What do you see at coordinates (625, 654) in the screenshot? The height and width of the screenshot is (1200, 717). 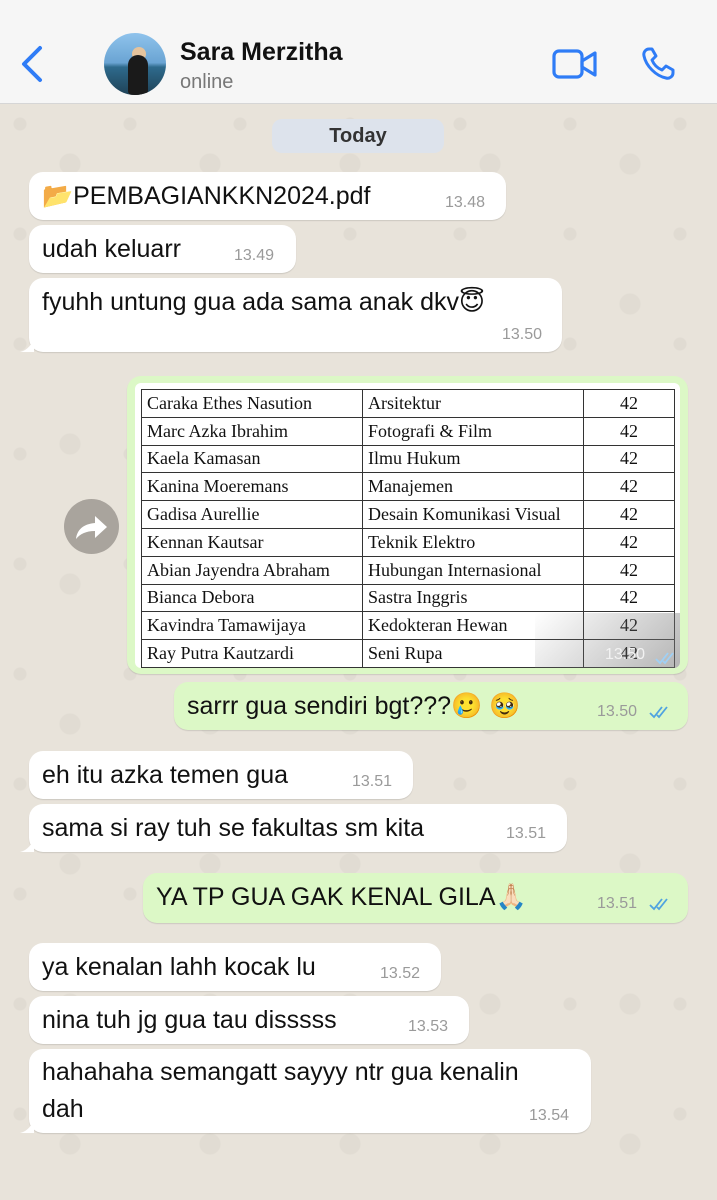 I see `image-time: 13.50` at bounding box center [625, 654].